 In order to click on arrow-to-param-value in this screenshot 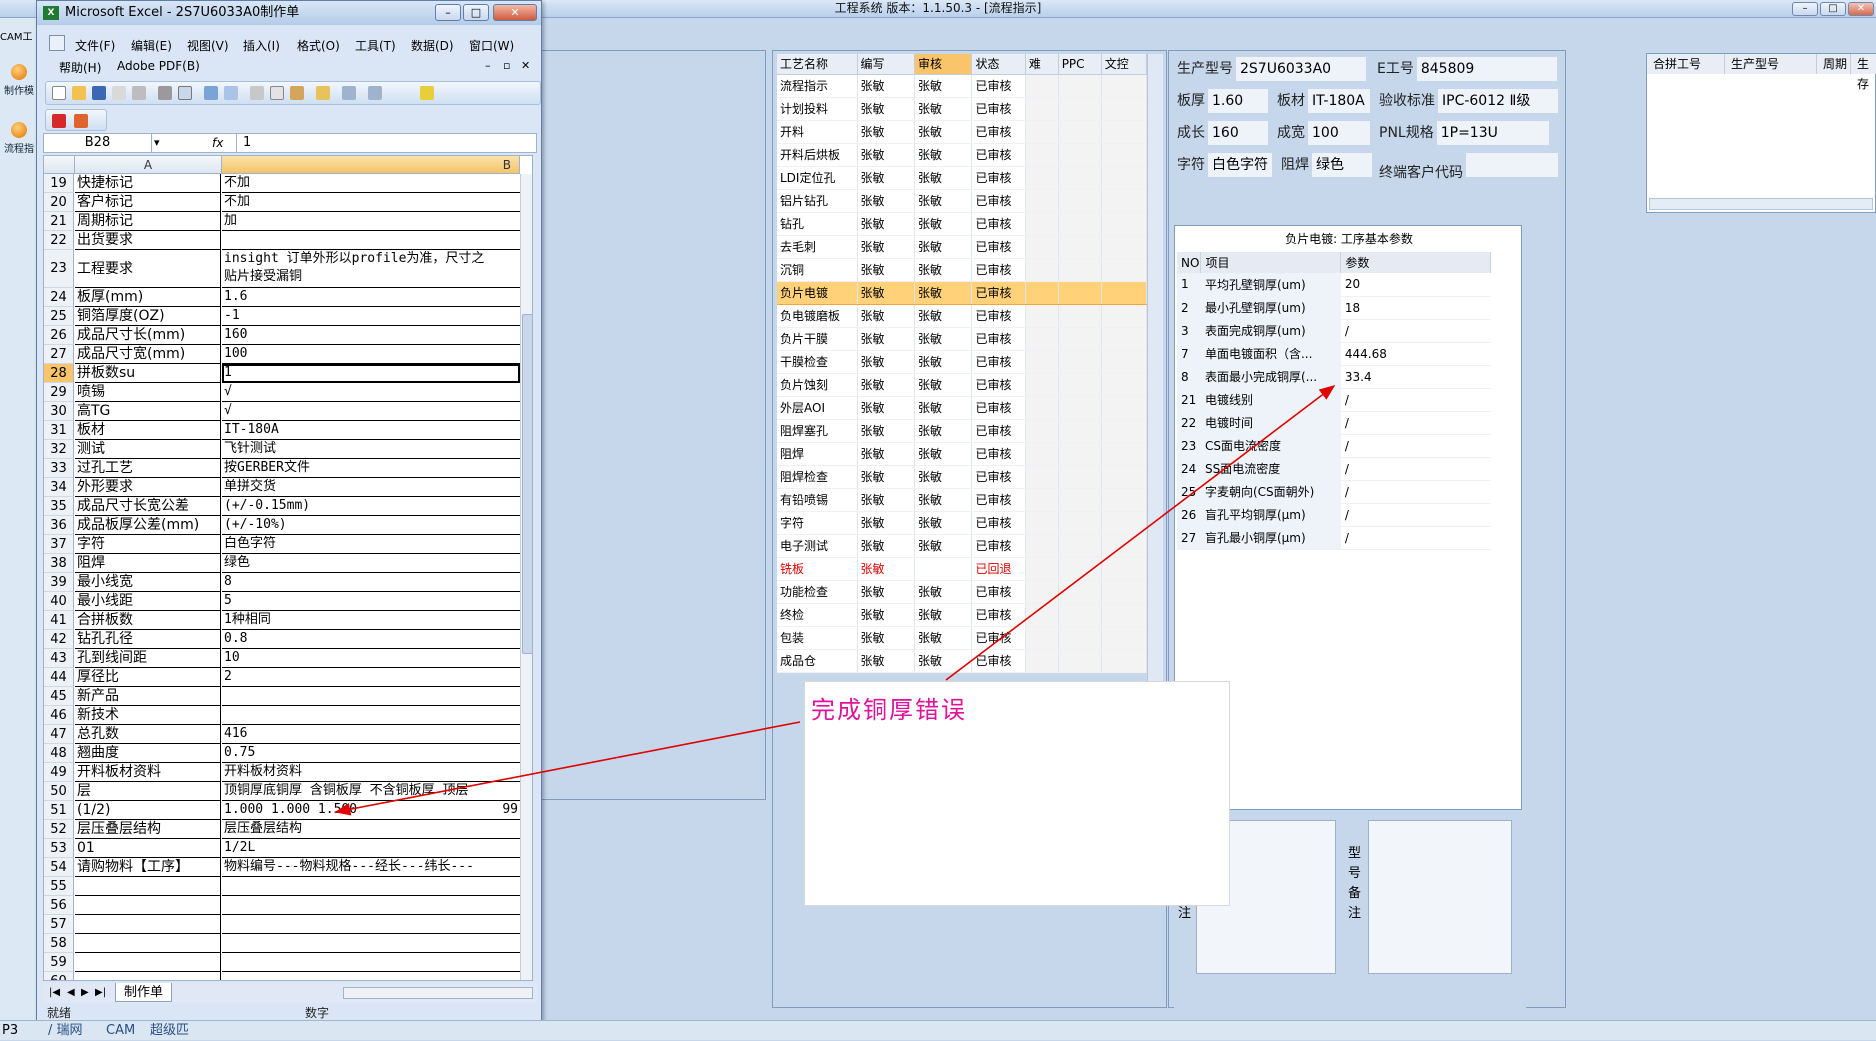, I will do `click(1140, 533)`.